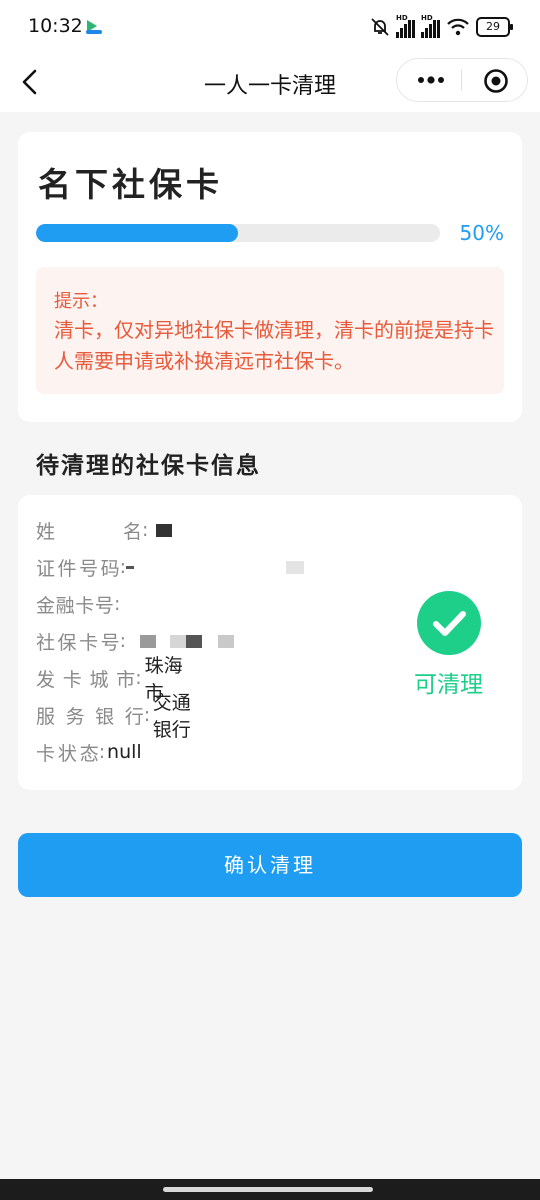  I want to click on info-row-bank-card: 金融卡号 :, so click(81, 604).